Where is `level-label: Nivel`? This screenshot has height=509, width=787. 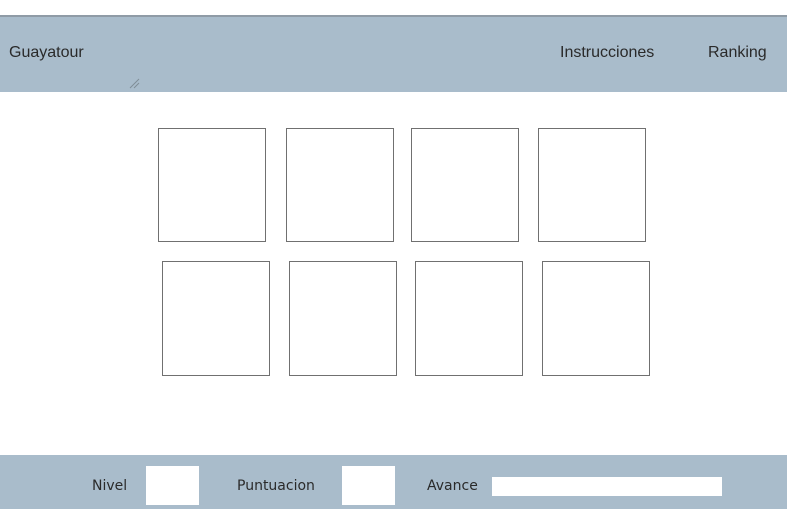 level-label: Nivel is located at coordinates (110, 486).